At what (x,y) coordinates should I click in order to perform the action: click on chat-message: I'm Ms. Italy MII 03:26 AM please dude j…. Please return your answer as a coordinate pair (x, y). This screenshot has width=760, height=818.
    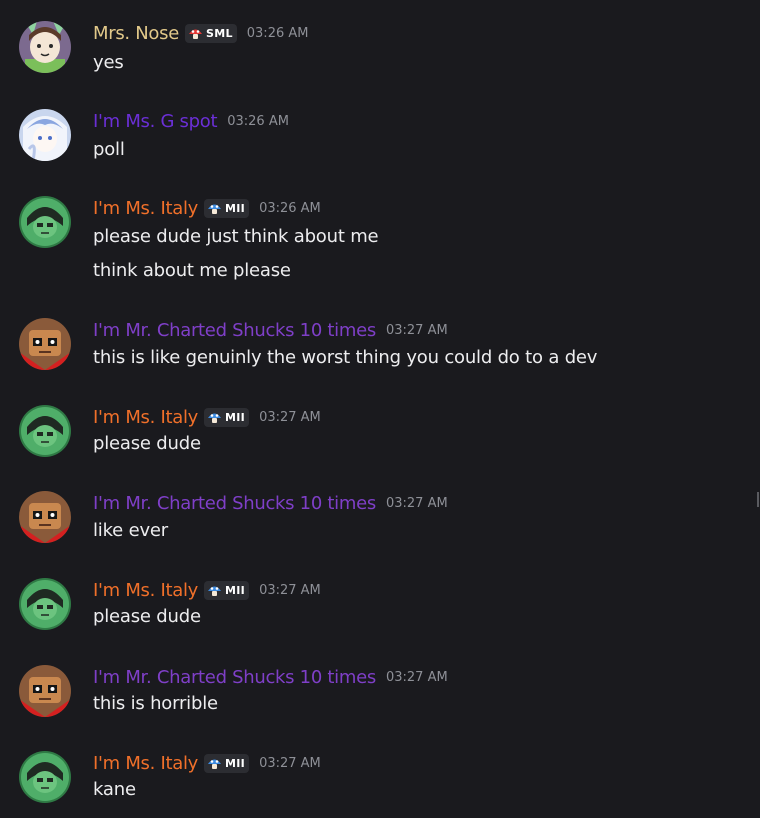
    Looking at the image, I should click on (370, 241).